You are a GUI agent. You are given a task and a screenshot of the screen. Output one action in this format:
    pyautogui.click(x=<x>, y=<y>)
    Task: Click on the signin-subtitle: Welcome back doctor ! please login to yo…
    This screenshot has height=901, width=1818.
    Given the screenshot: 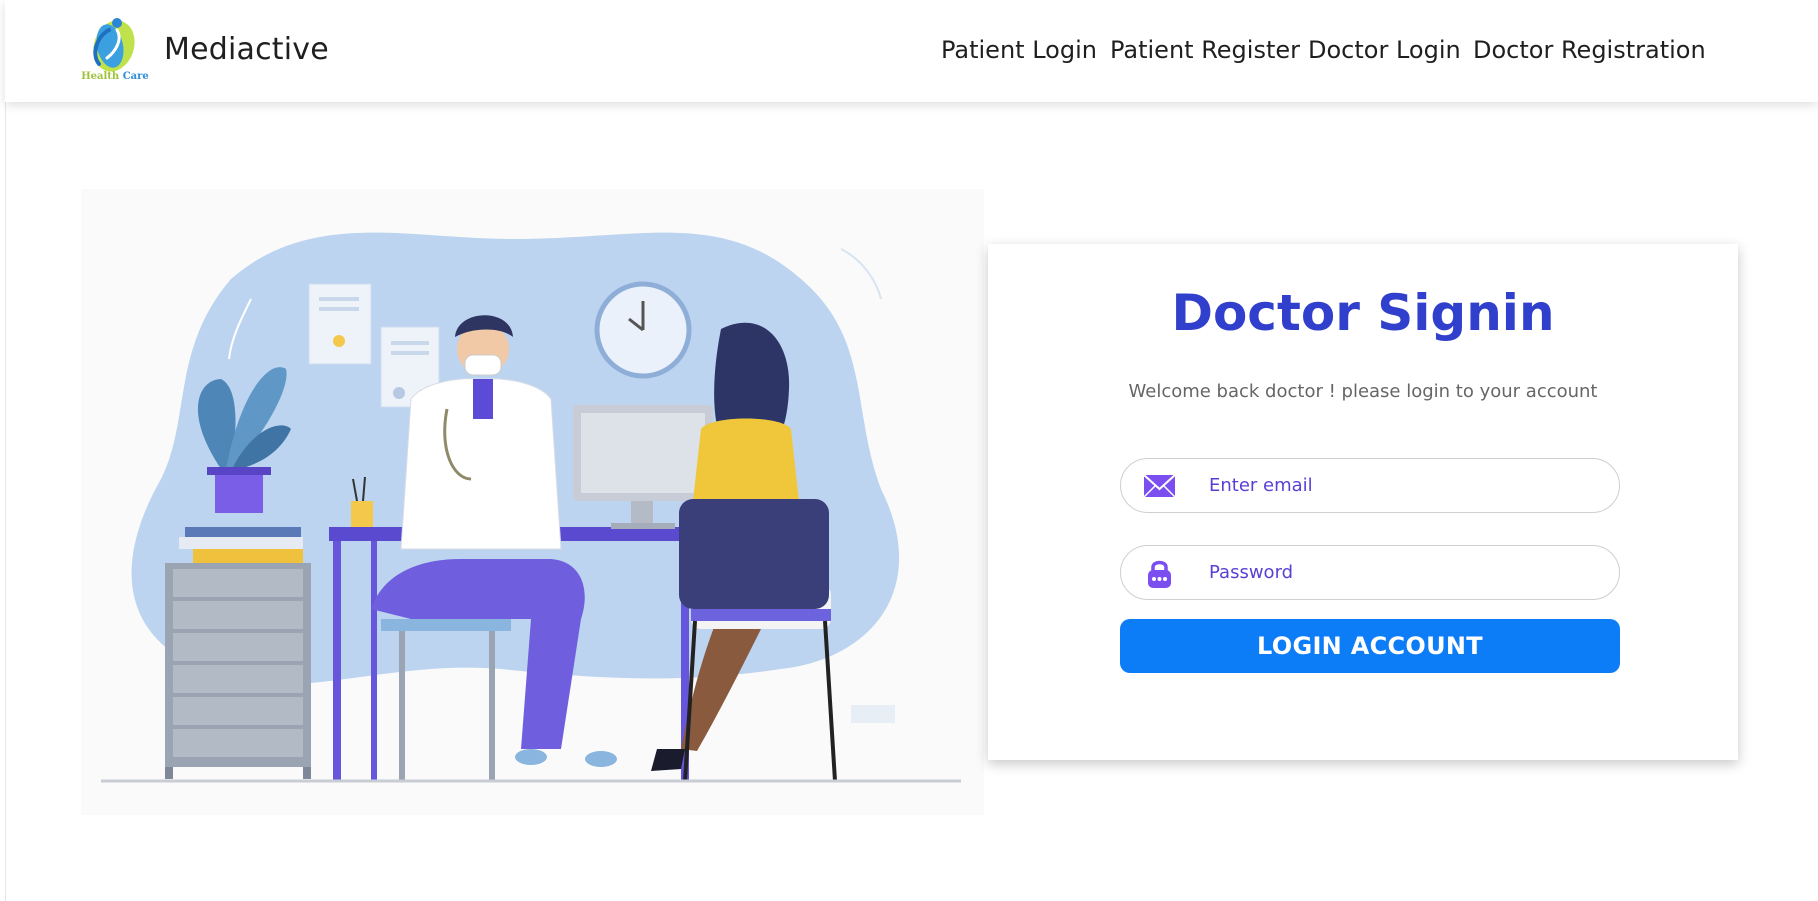 What is the action you would take?
    pyautogui.click(x=1363, y=391)
    